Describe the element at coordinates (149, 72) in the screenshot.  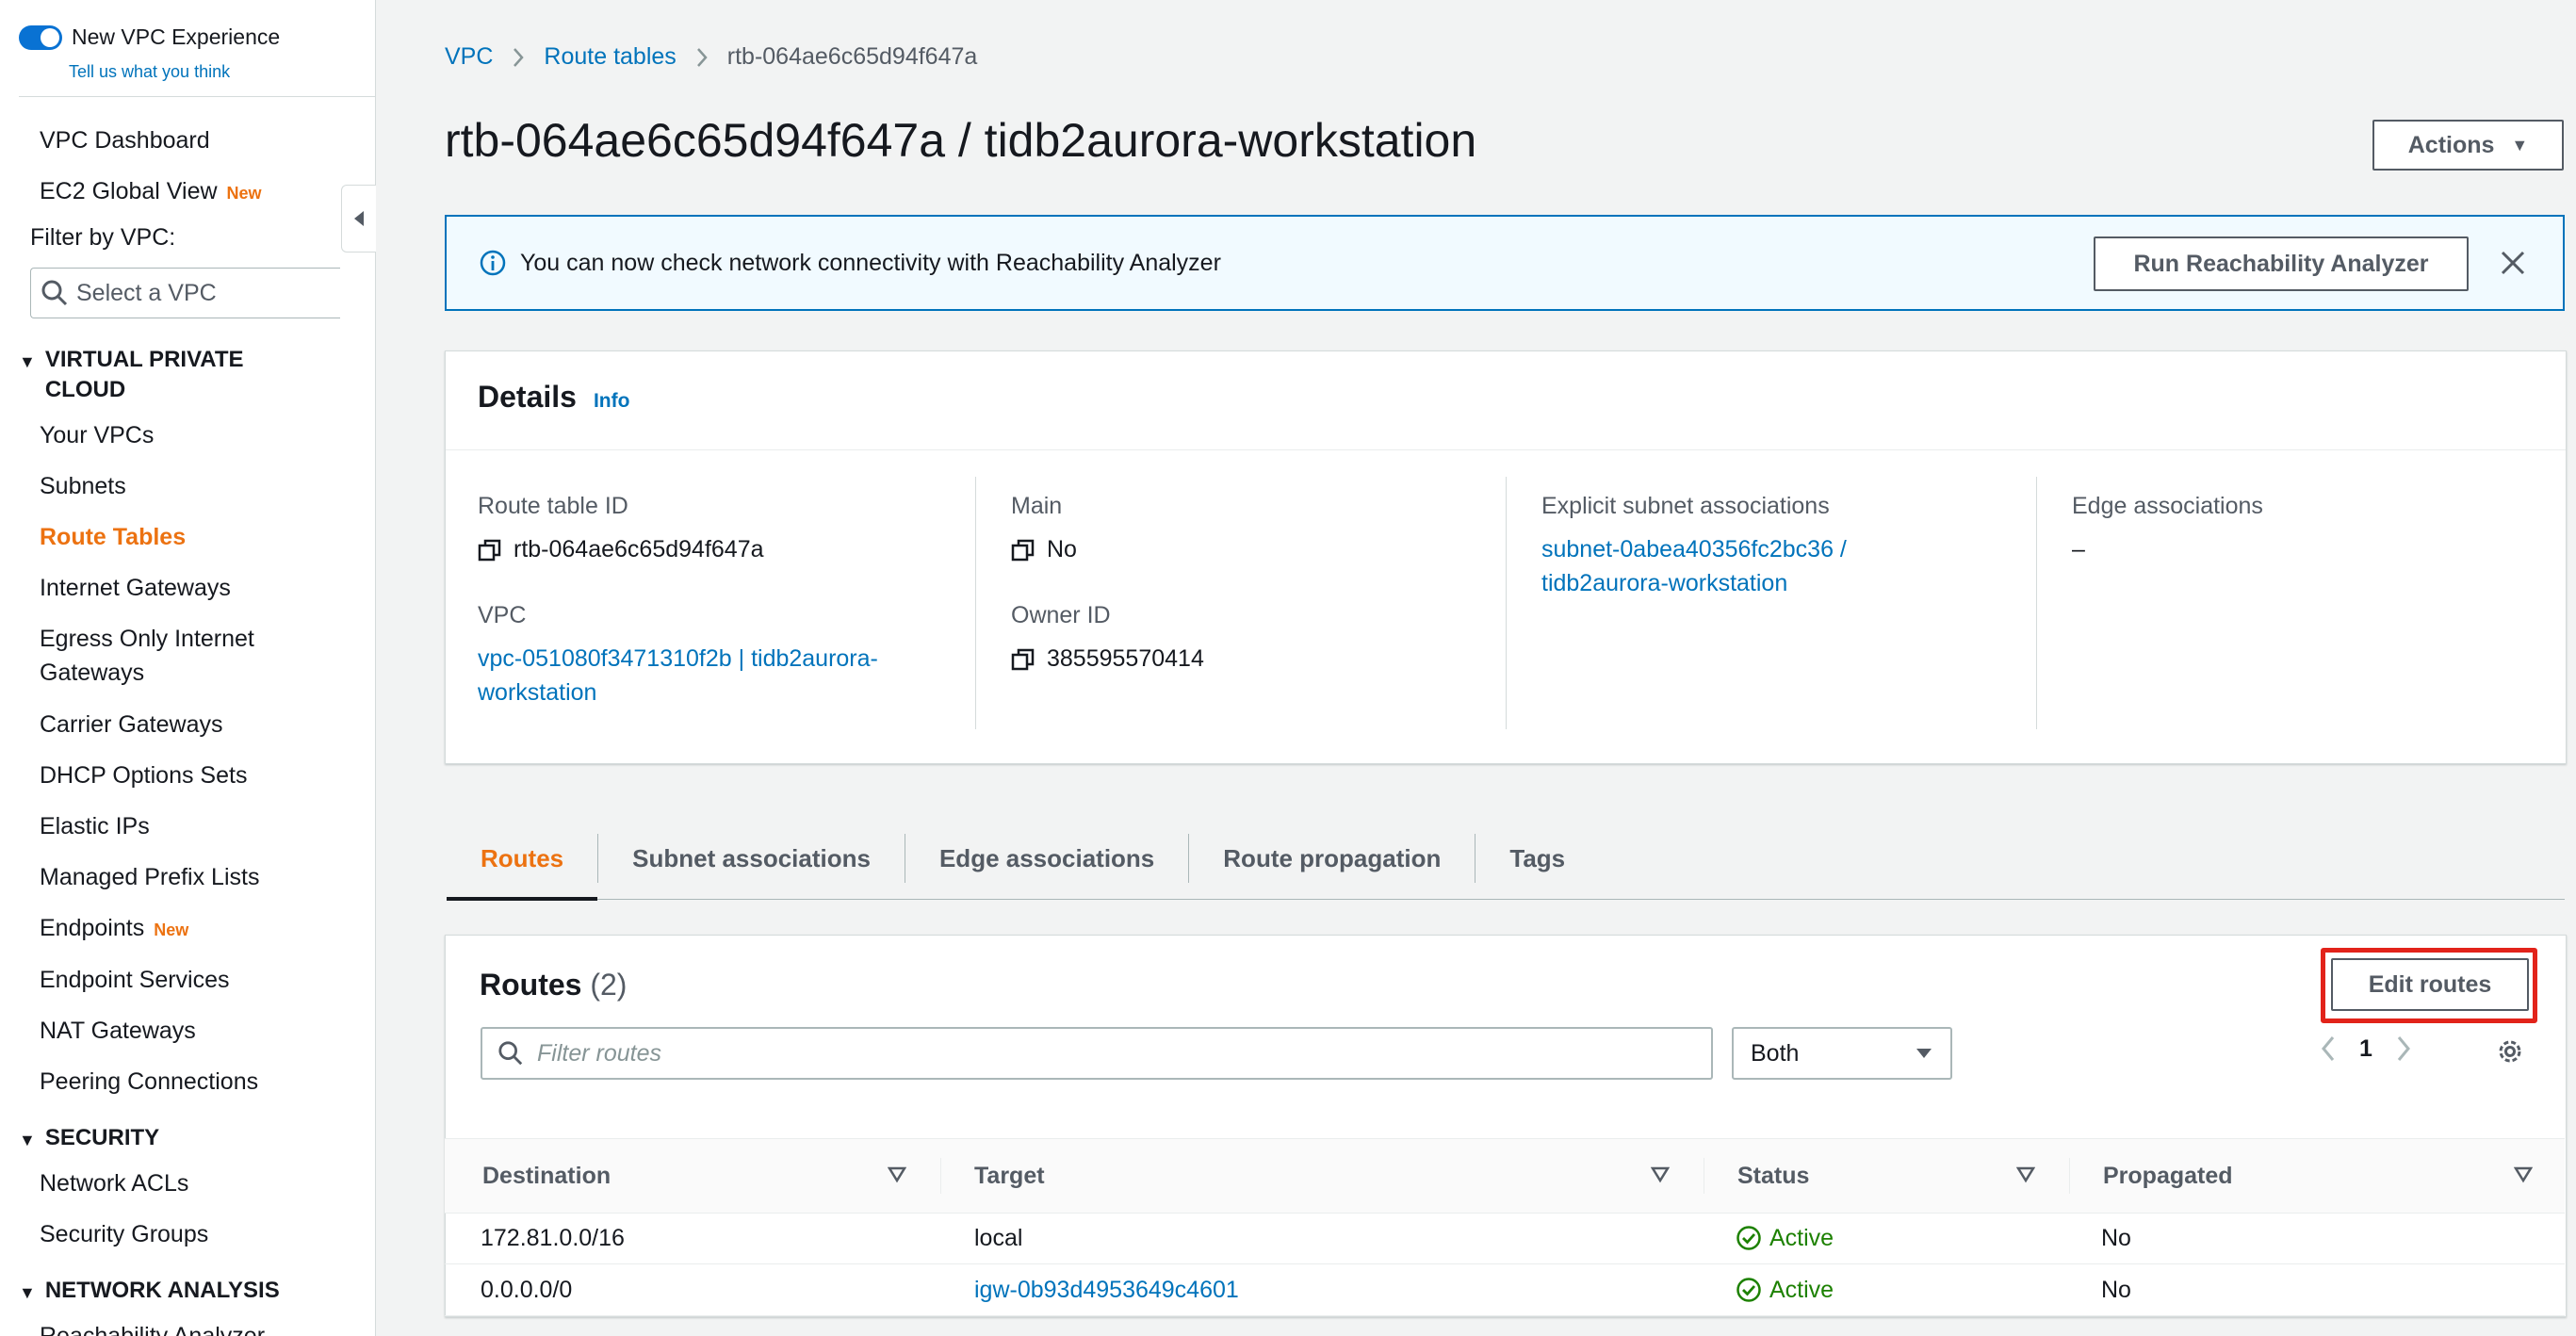
I see `feedback-link: Tell us what you think` at that location.